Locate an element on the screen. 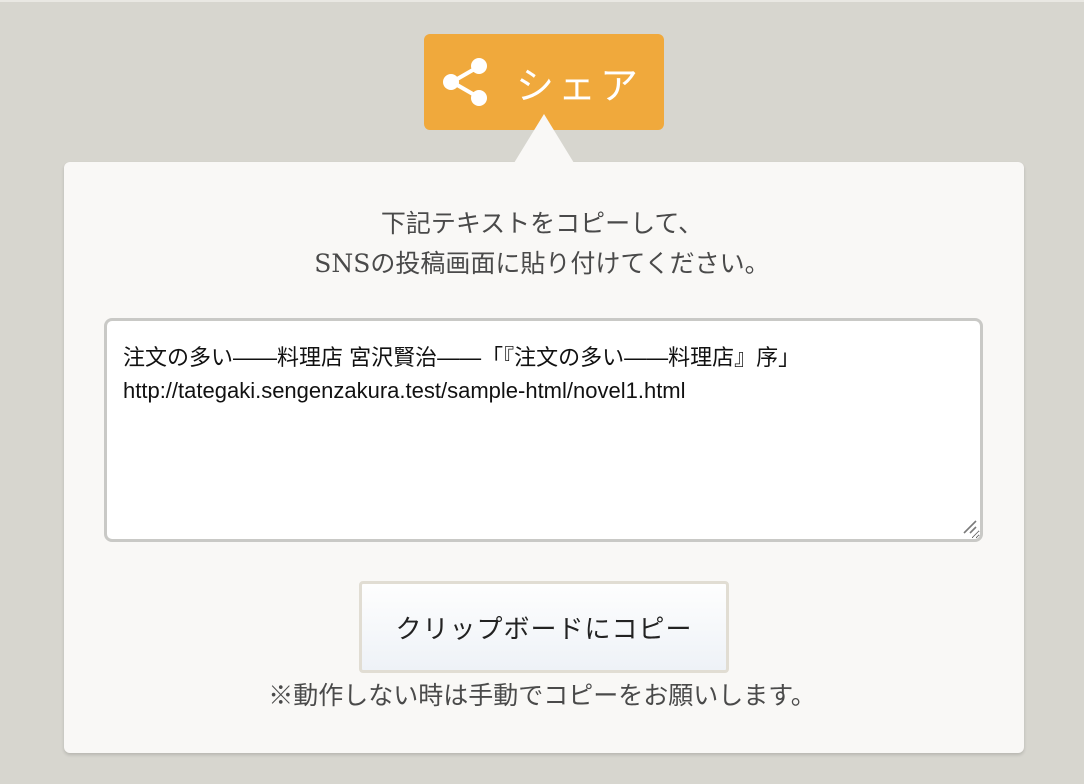 This screenshot has width=1084, height=784. share-label: シェア is located at coordinates (578, 85).